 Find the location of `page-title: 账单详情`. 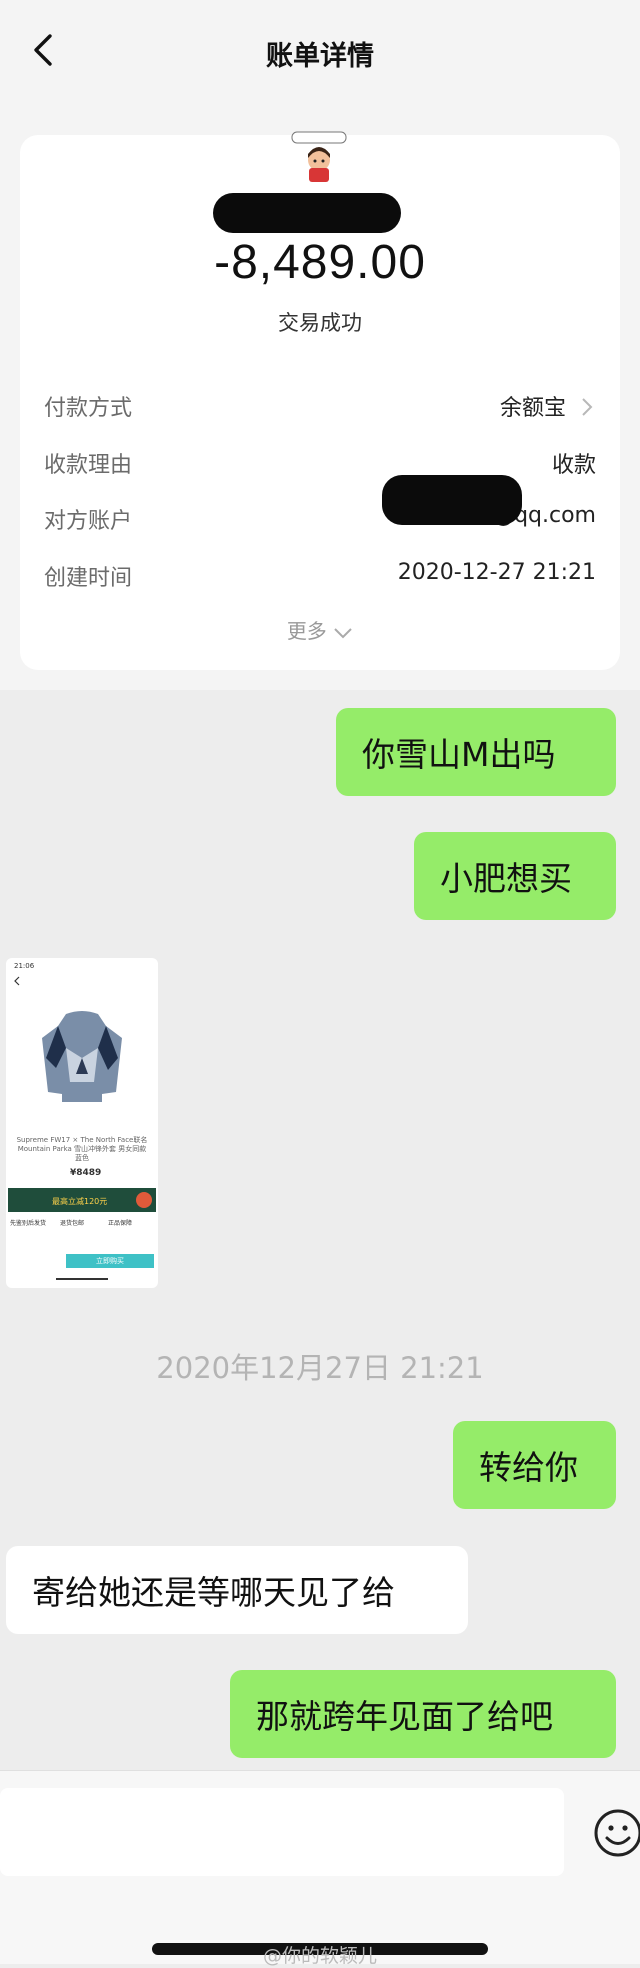

page-title: 账单详情 is located at coordinates (320, 56).